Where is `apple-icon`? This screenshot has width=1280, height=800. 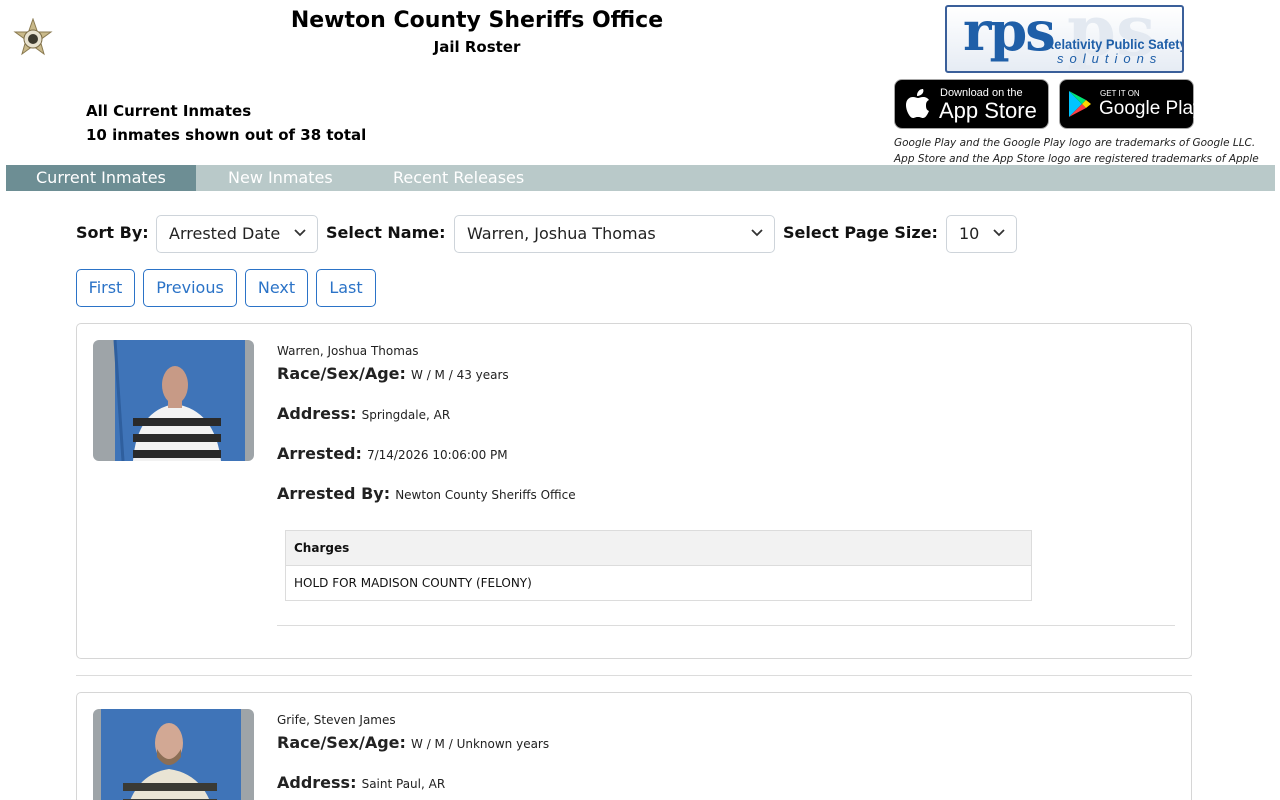 apple-icon is located at coordinates (917, 103).